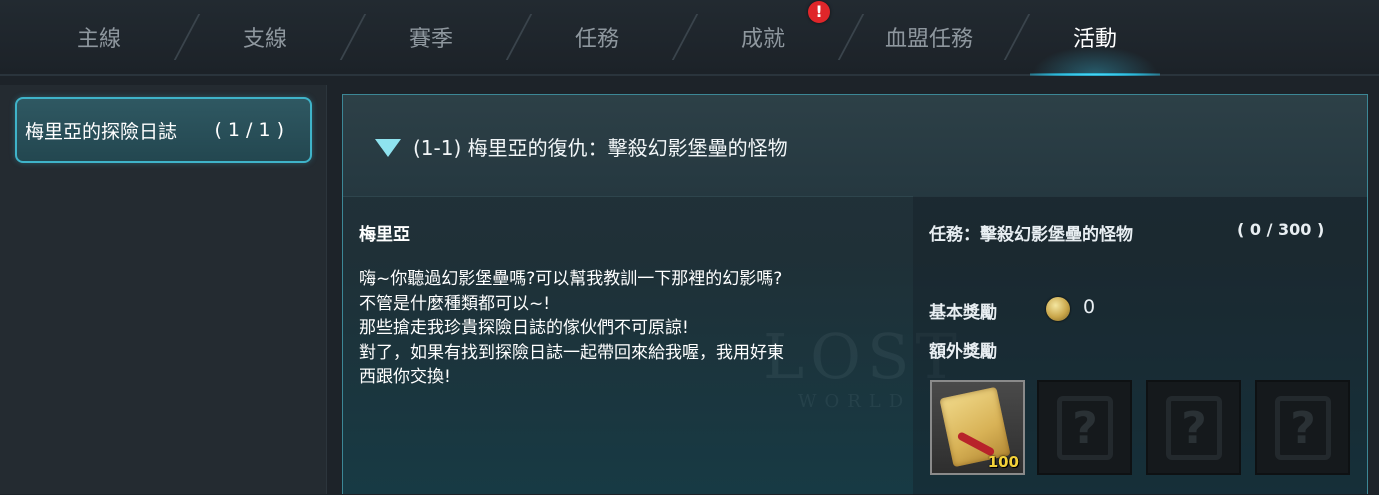 The image size is (1379, 495). I want to click on extra-reward-label: 額外獎勵, so click(963, 352).